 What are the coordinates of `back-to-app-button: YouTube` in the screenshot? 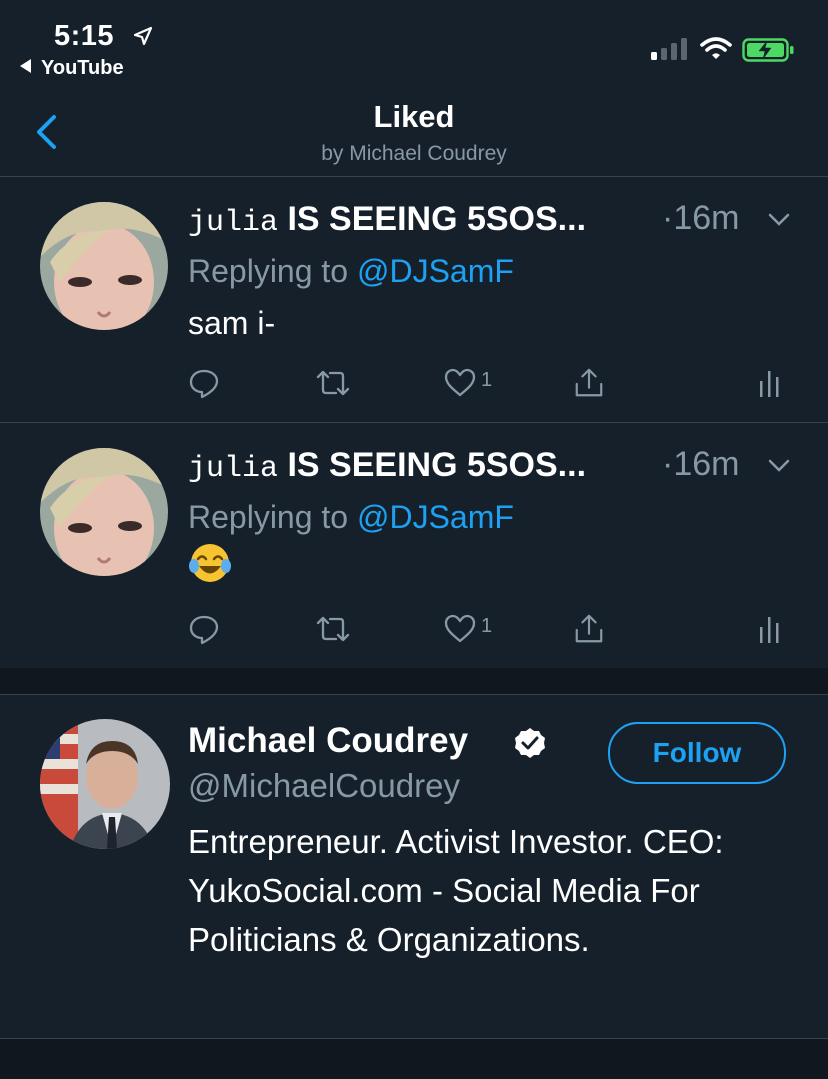 It's located at (72, 68).